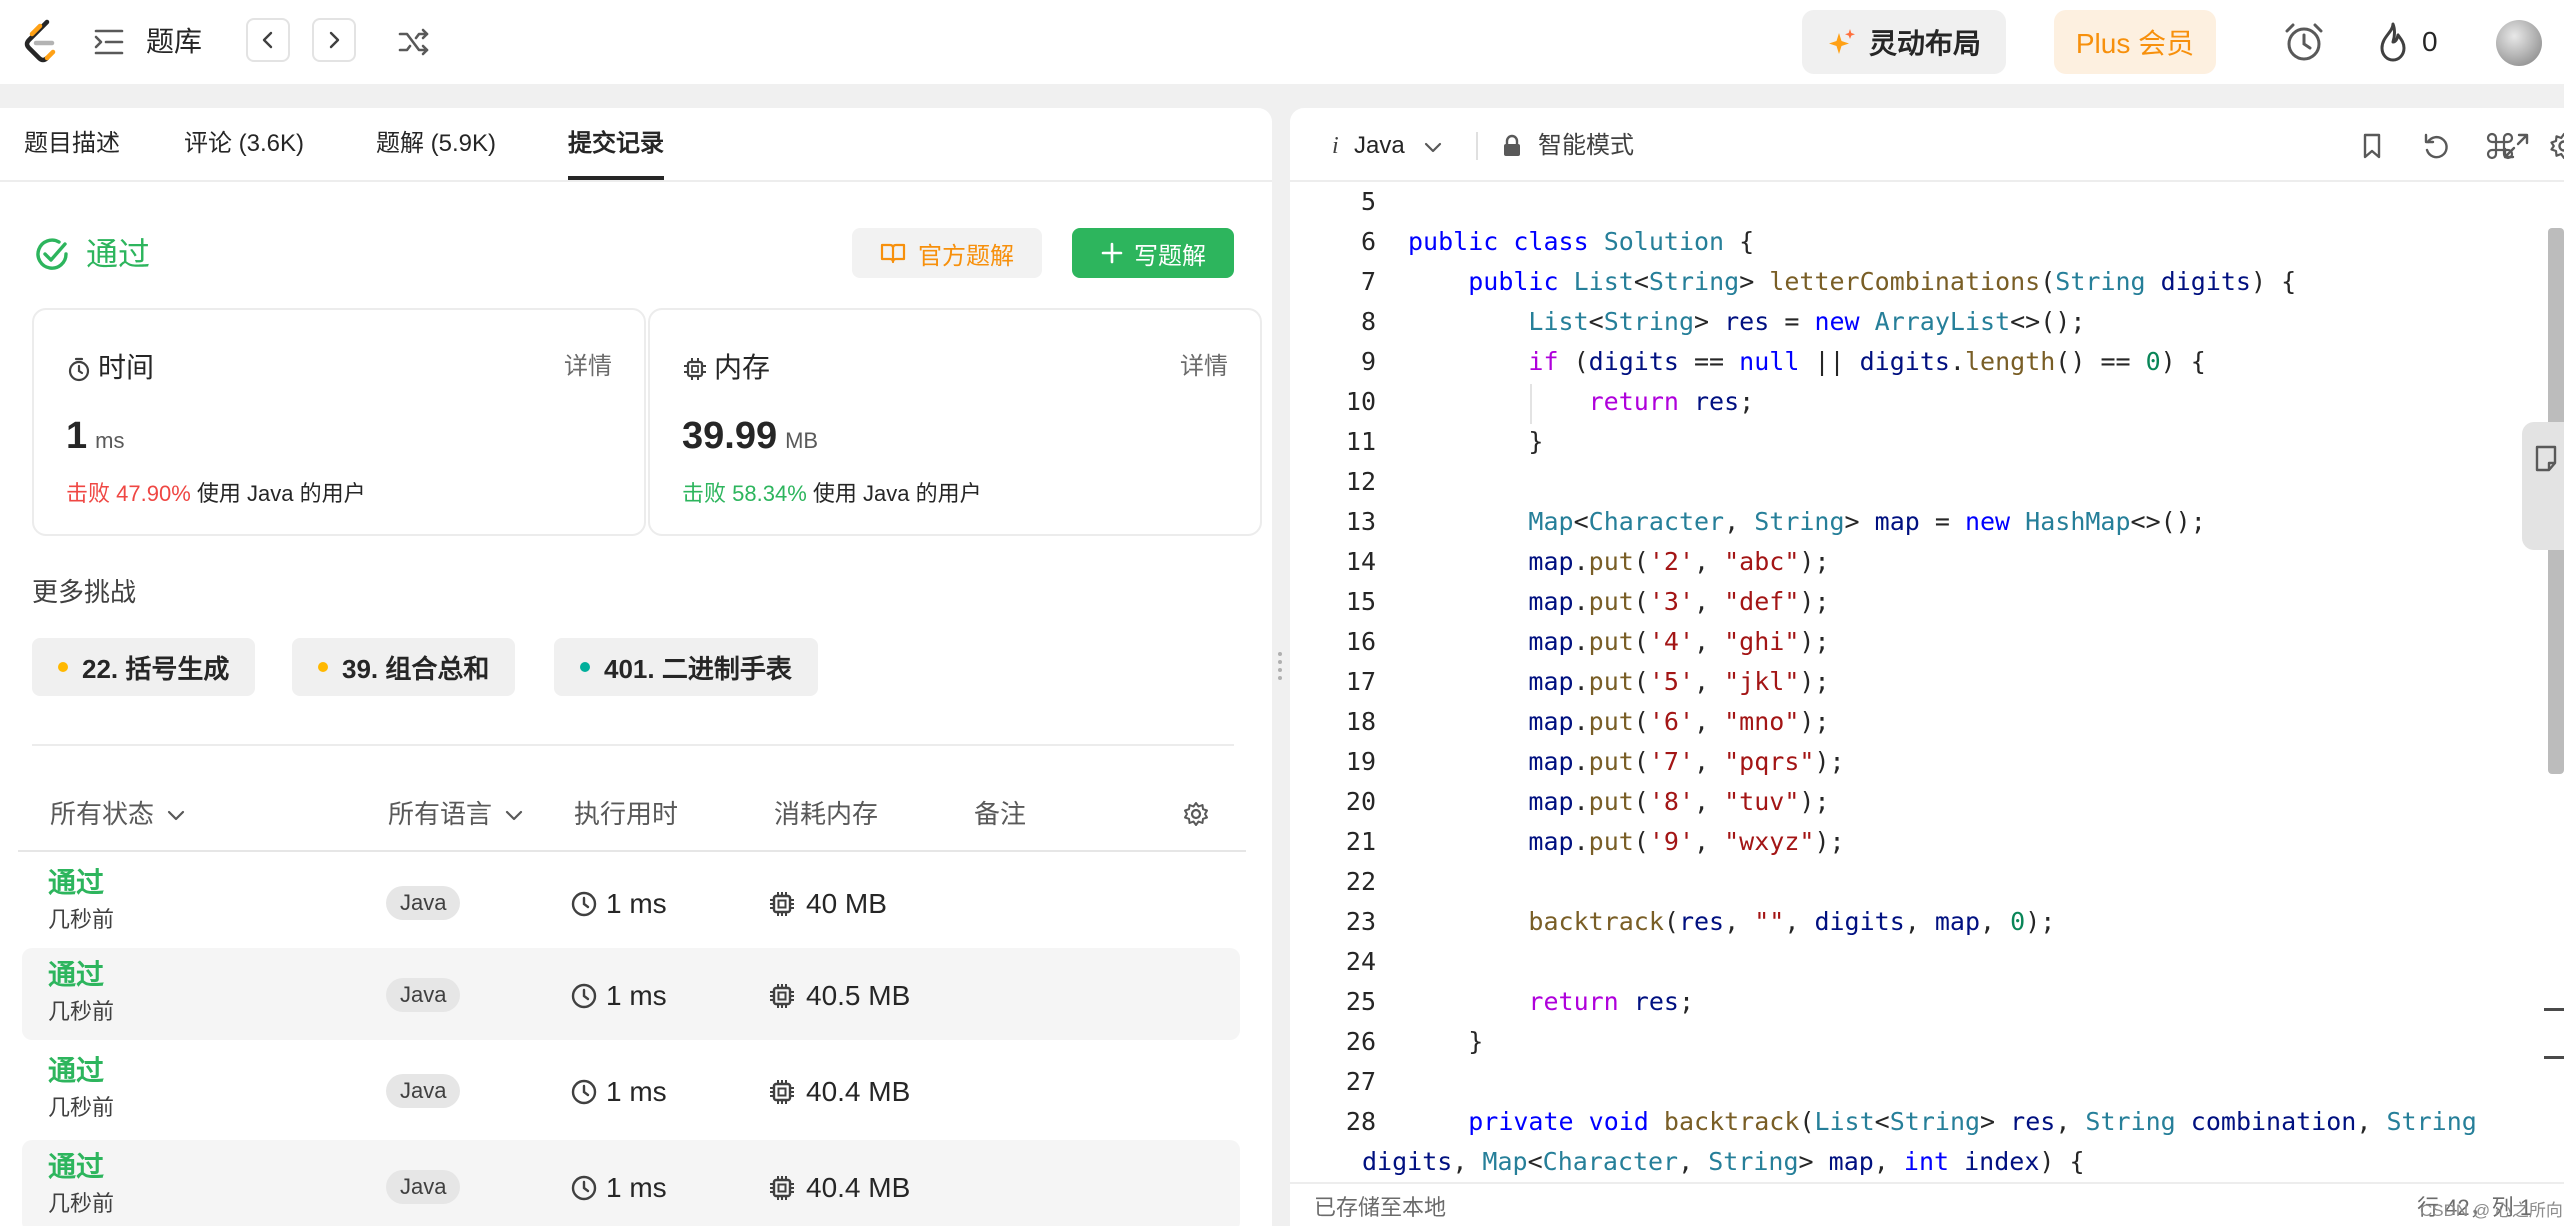 This screenshot has height=1226, width=2564. I want to click on next-problem-button, so click(334, 40).